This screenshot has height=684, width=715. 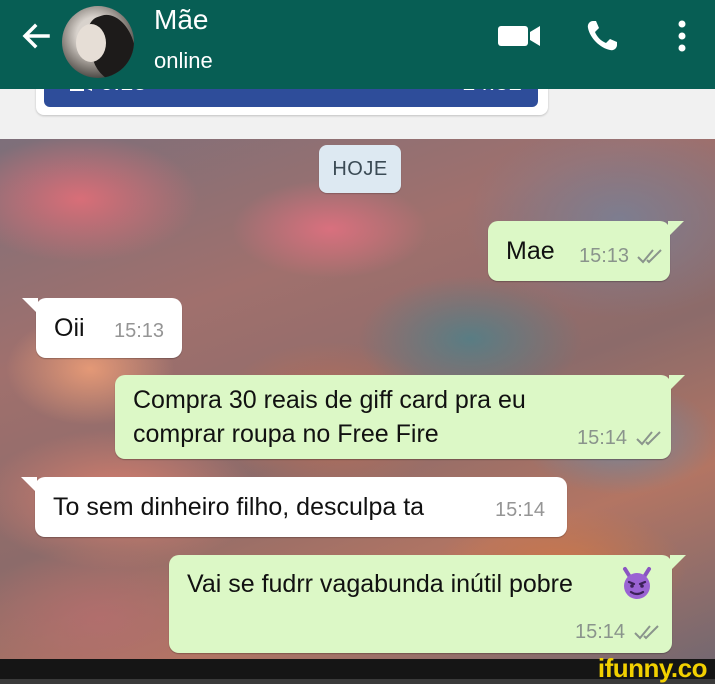 What do you see at coordinates (181, 20) in the screenshot?
I see `contact-name: Mãe` at bounding box center [181, 20].